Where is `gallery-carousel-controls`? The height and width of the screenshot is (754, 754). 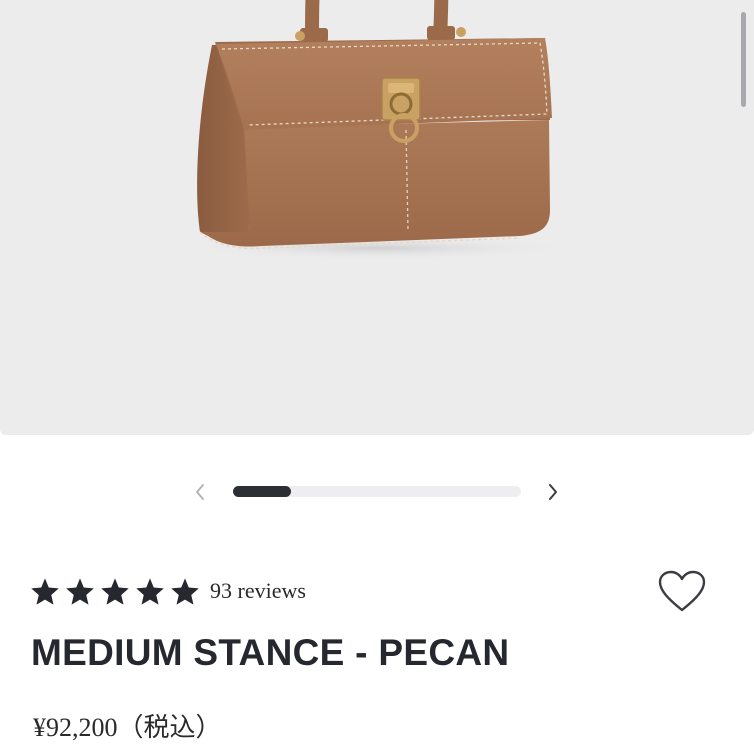 gallery-carousel-controls is located at coordinates (377, 492).